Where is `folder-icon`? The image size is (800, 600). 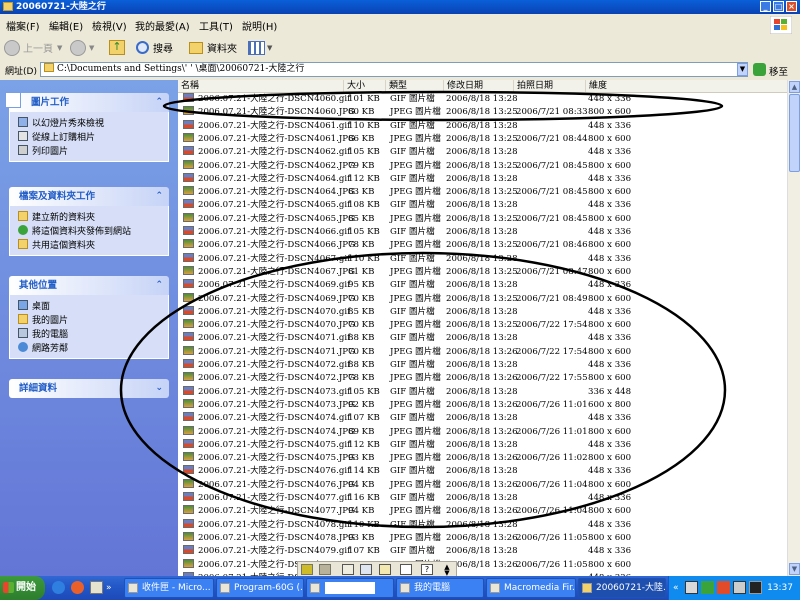 folder-icon is located at coordinates (587, 588).